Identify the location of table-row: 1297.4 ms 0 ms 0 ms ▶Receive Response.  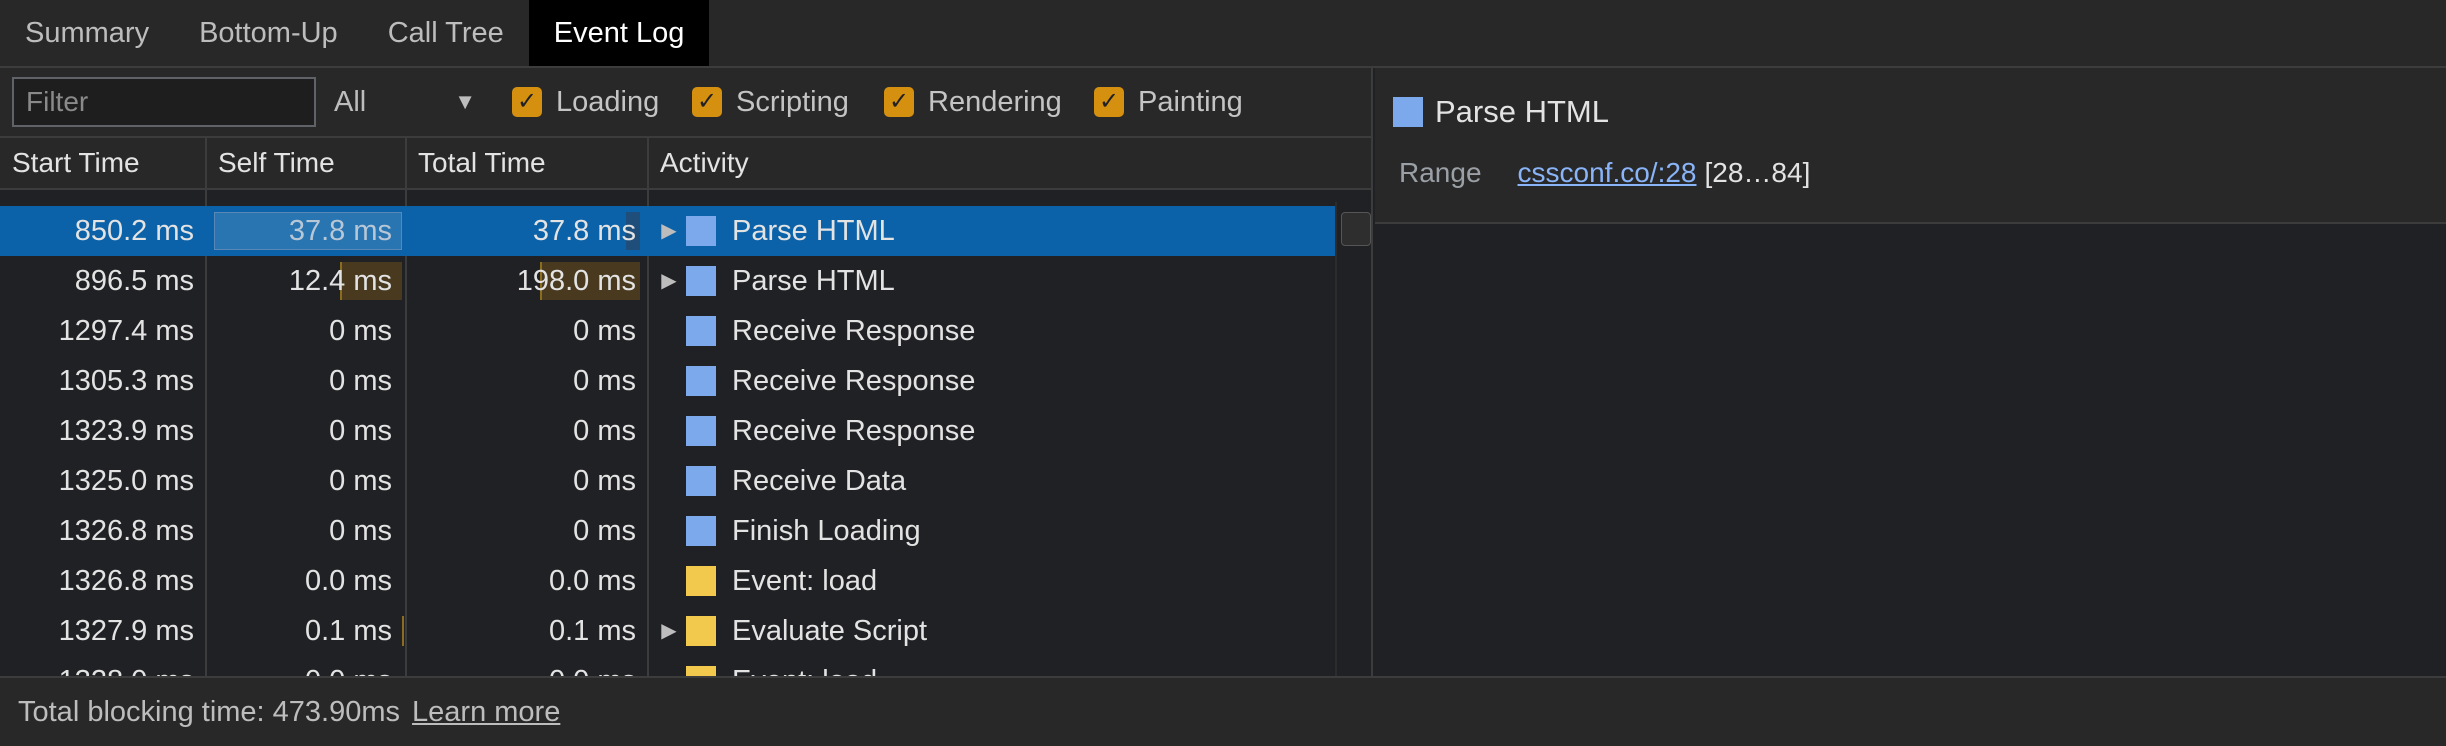
(667, 331).